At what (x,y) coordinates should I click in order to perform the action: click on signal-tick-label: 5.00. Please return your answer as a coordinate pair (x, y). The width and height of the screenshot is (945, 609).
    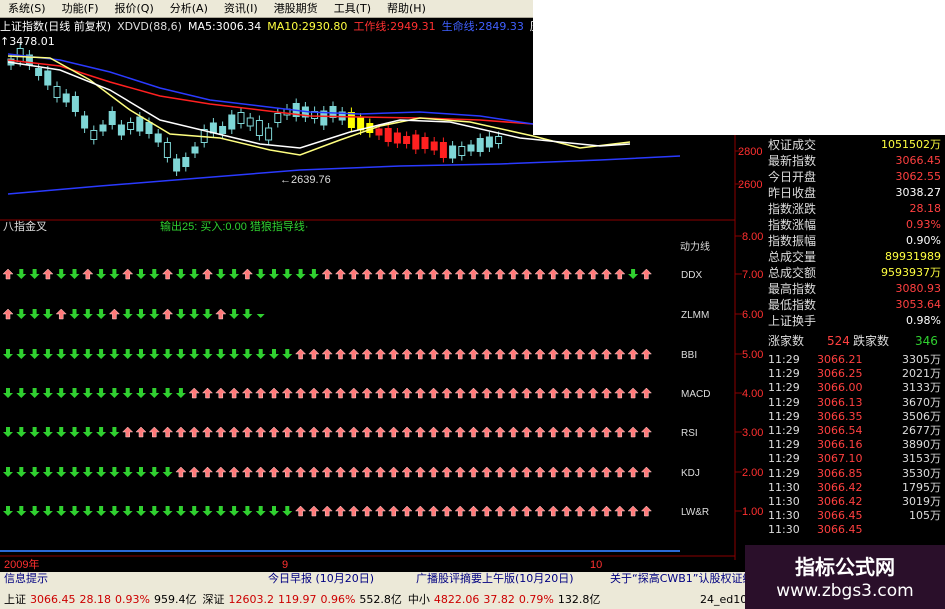
    Looking at the image, I should click on (752, 355).